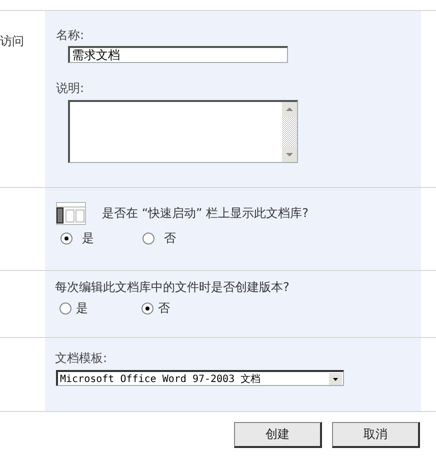 This screenshot has height=476, width=436. I want to click on layout-icon, so click(71, 213).